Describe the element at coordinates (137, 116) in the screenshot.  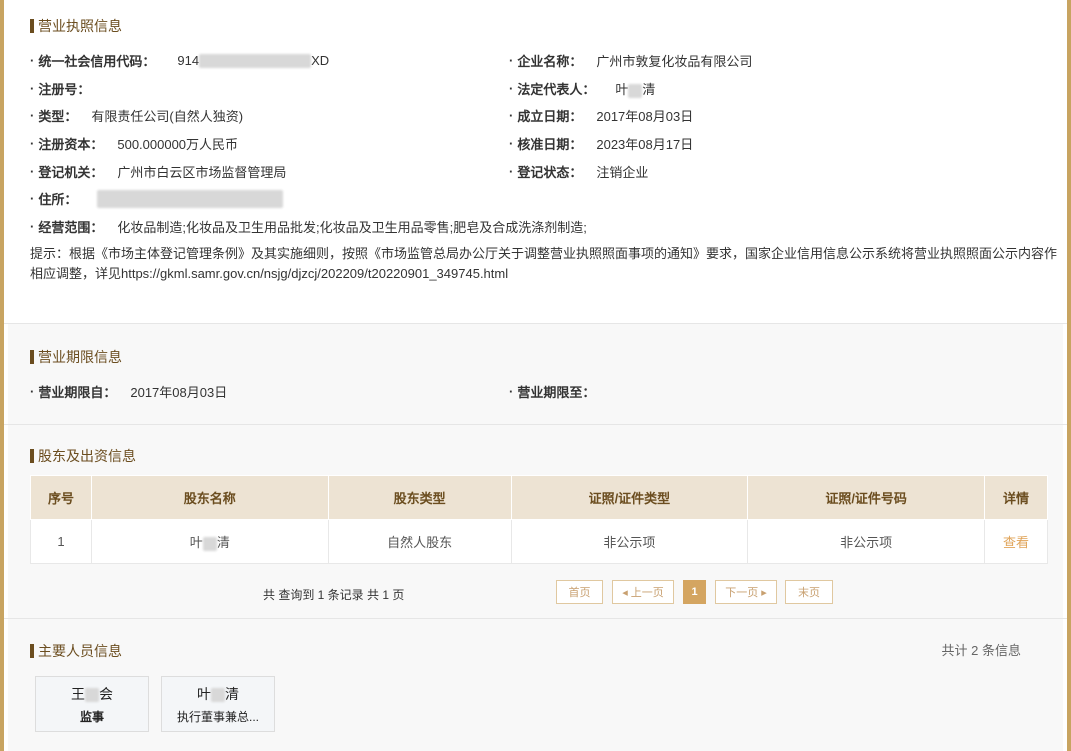
I see `type-field: · 类型： 有限责任公司(自然人独资)` at that location.